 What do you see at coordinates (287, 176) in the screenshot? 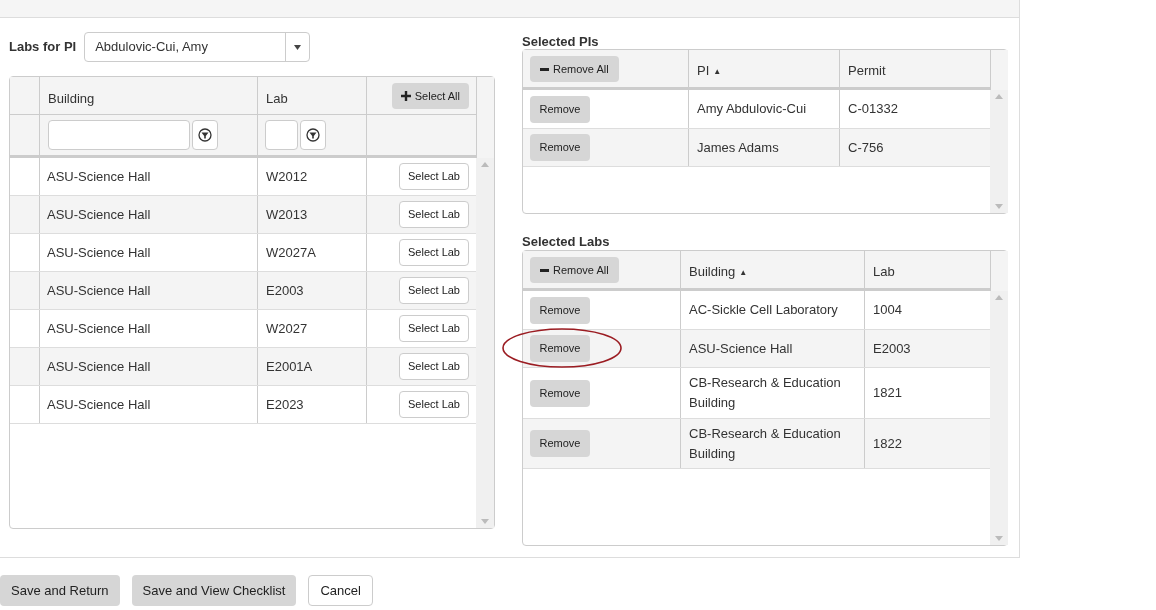
I see `table-cell-text: W2012` at bounding box center [287, 176].